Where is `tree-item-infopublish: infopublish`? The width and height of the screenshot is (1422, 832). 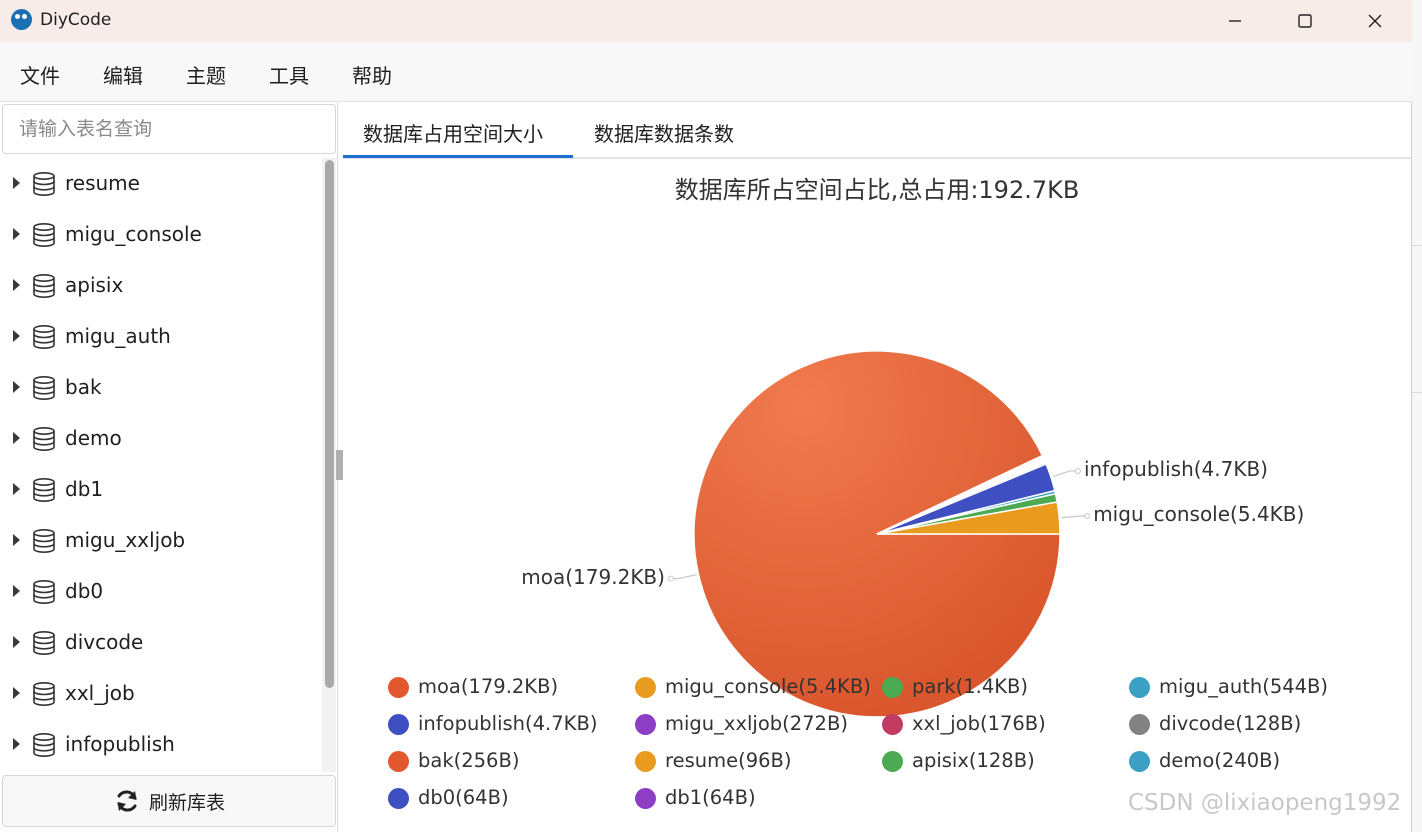 tree-item-infopublish: infopublish is located at coordinates (161, 744).